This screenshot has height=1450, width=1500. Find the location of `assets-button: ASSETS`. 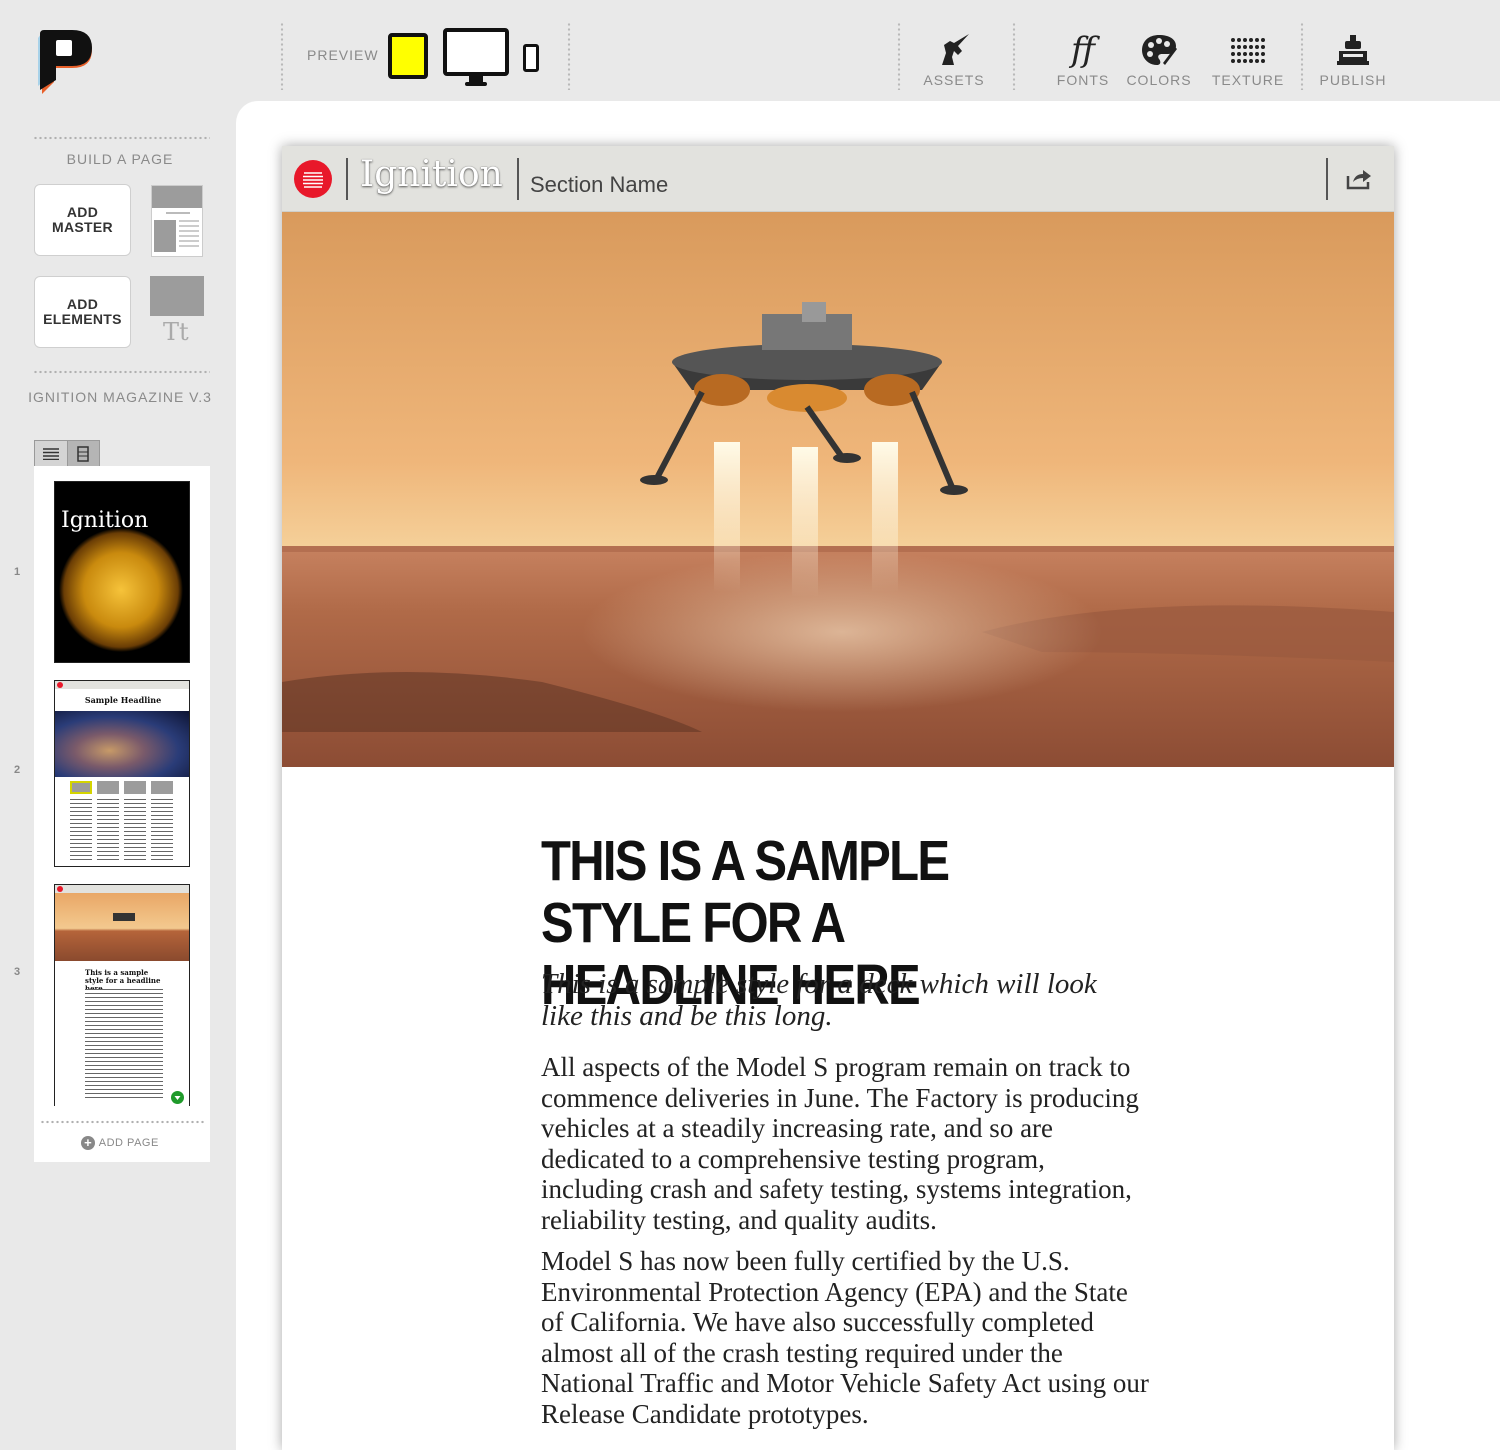

assets-button: ASSETS is located at coordinates (954, 59).